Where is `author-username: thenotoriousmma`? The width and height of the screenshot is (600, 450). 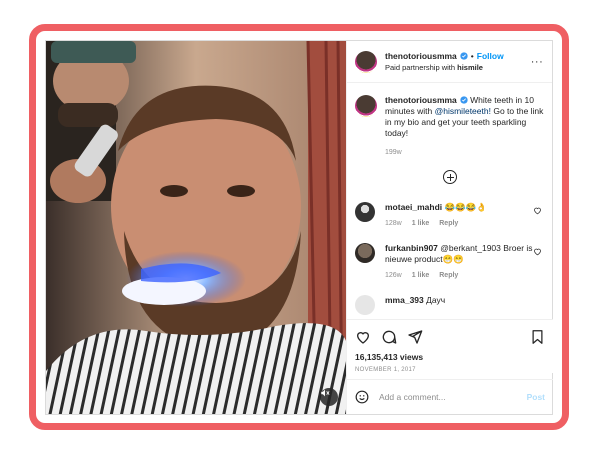 author-username: thenotoriousmma is located at coordinates (421, 56).